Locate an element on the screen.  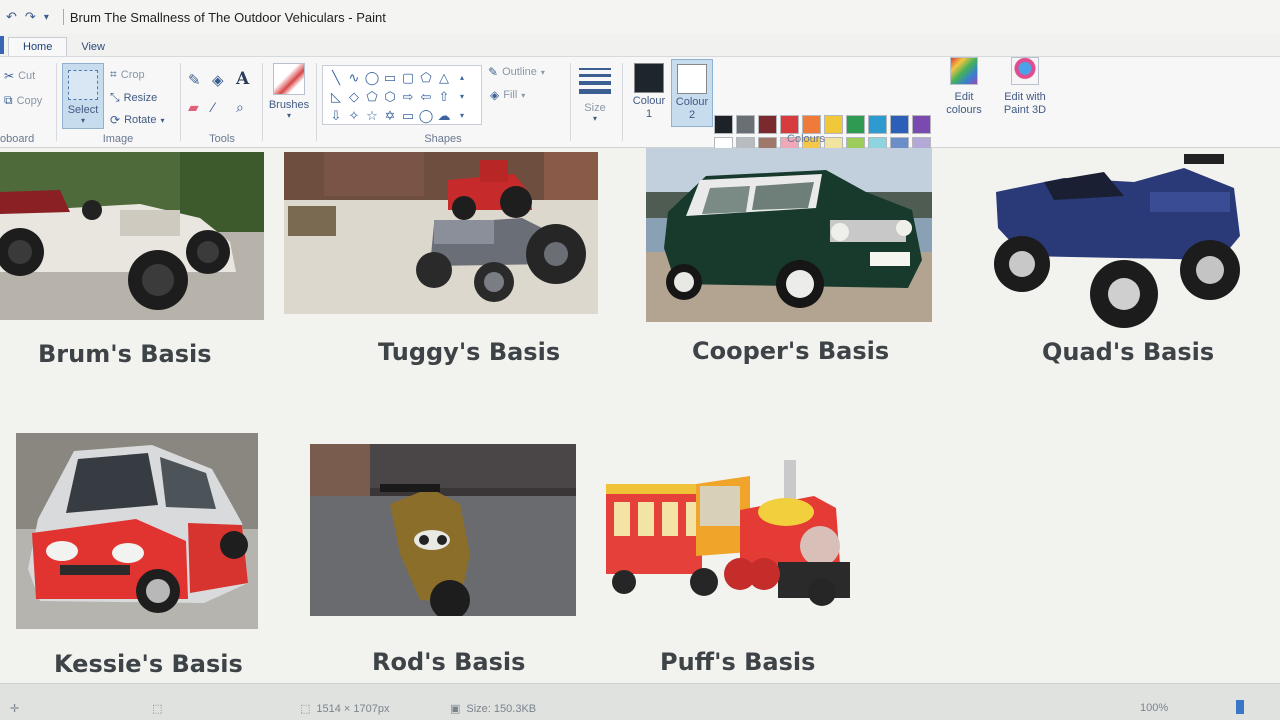
quad-caption: Quad's Basis is located at coordinates (1128, 352).